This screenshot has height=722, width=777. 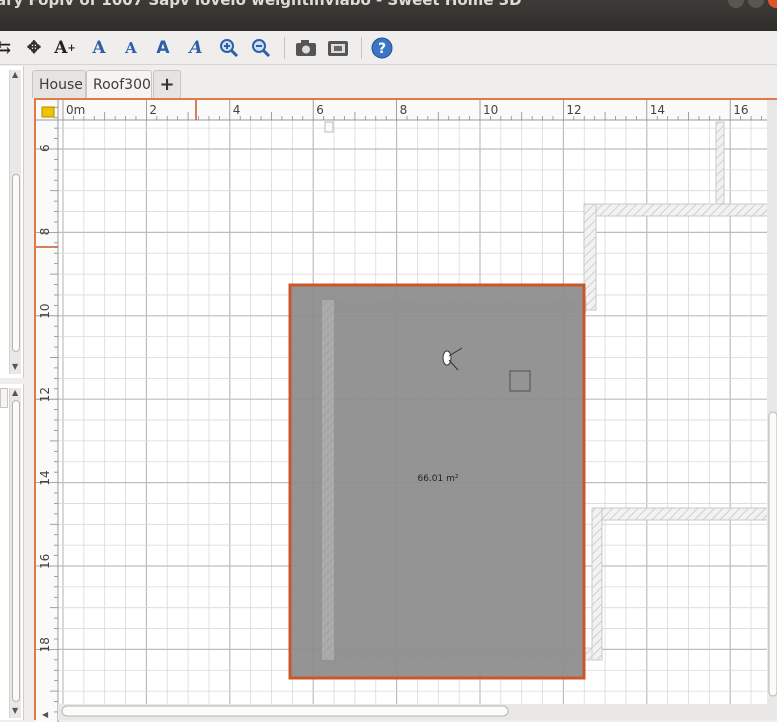 I want to click on ruler-y-label: 12, so click(x=45, y=394).